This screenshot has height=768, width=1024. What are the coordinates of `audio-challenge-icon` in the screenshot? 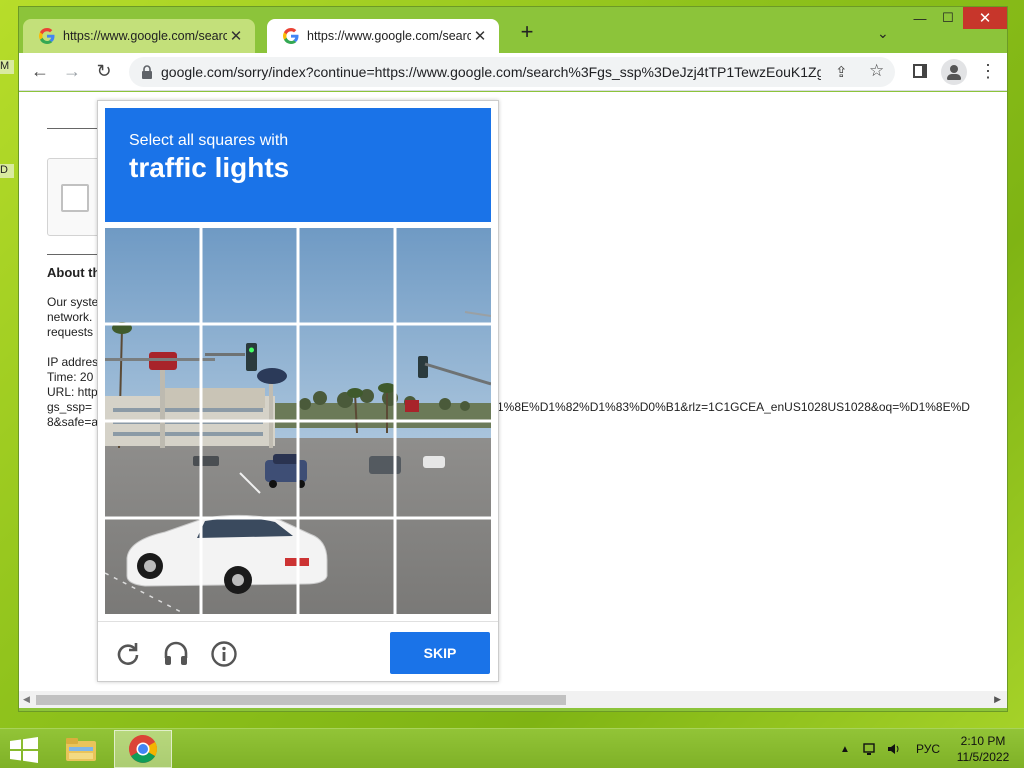 It's located at (176, 654).